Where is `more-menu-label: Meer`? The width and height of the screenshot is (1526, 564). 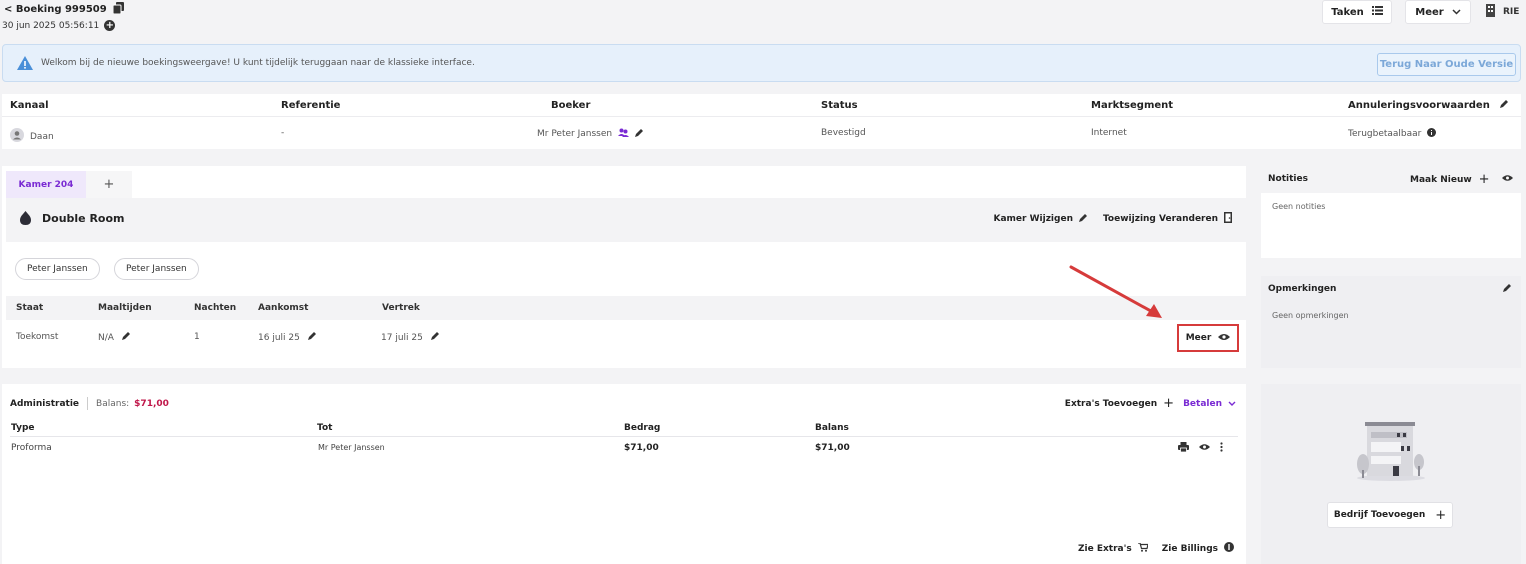
more-menu-label: Meer is located at coordinates (1429, 12).